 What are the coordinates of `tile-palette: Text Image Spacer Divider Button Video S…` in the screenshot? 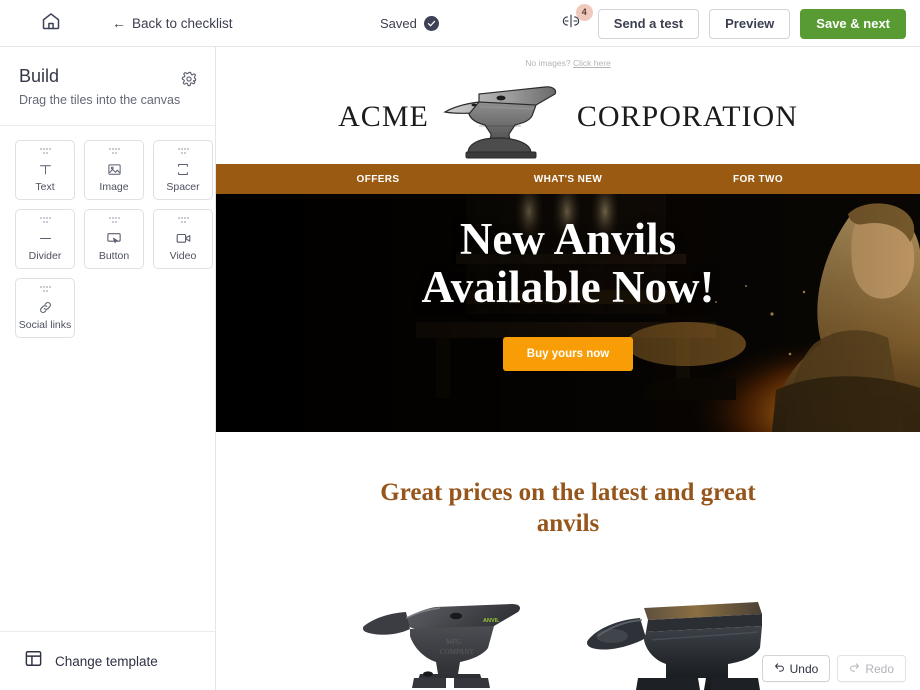 It's located at (107, 232).